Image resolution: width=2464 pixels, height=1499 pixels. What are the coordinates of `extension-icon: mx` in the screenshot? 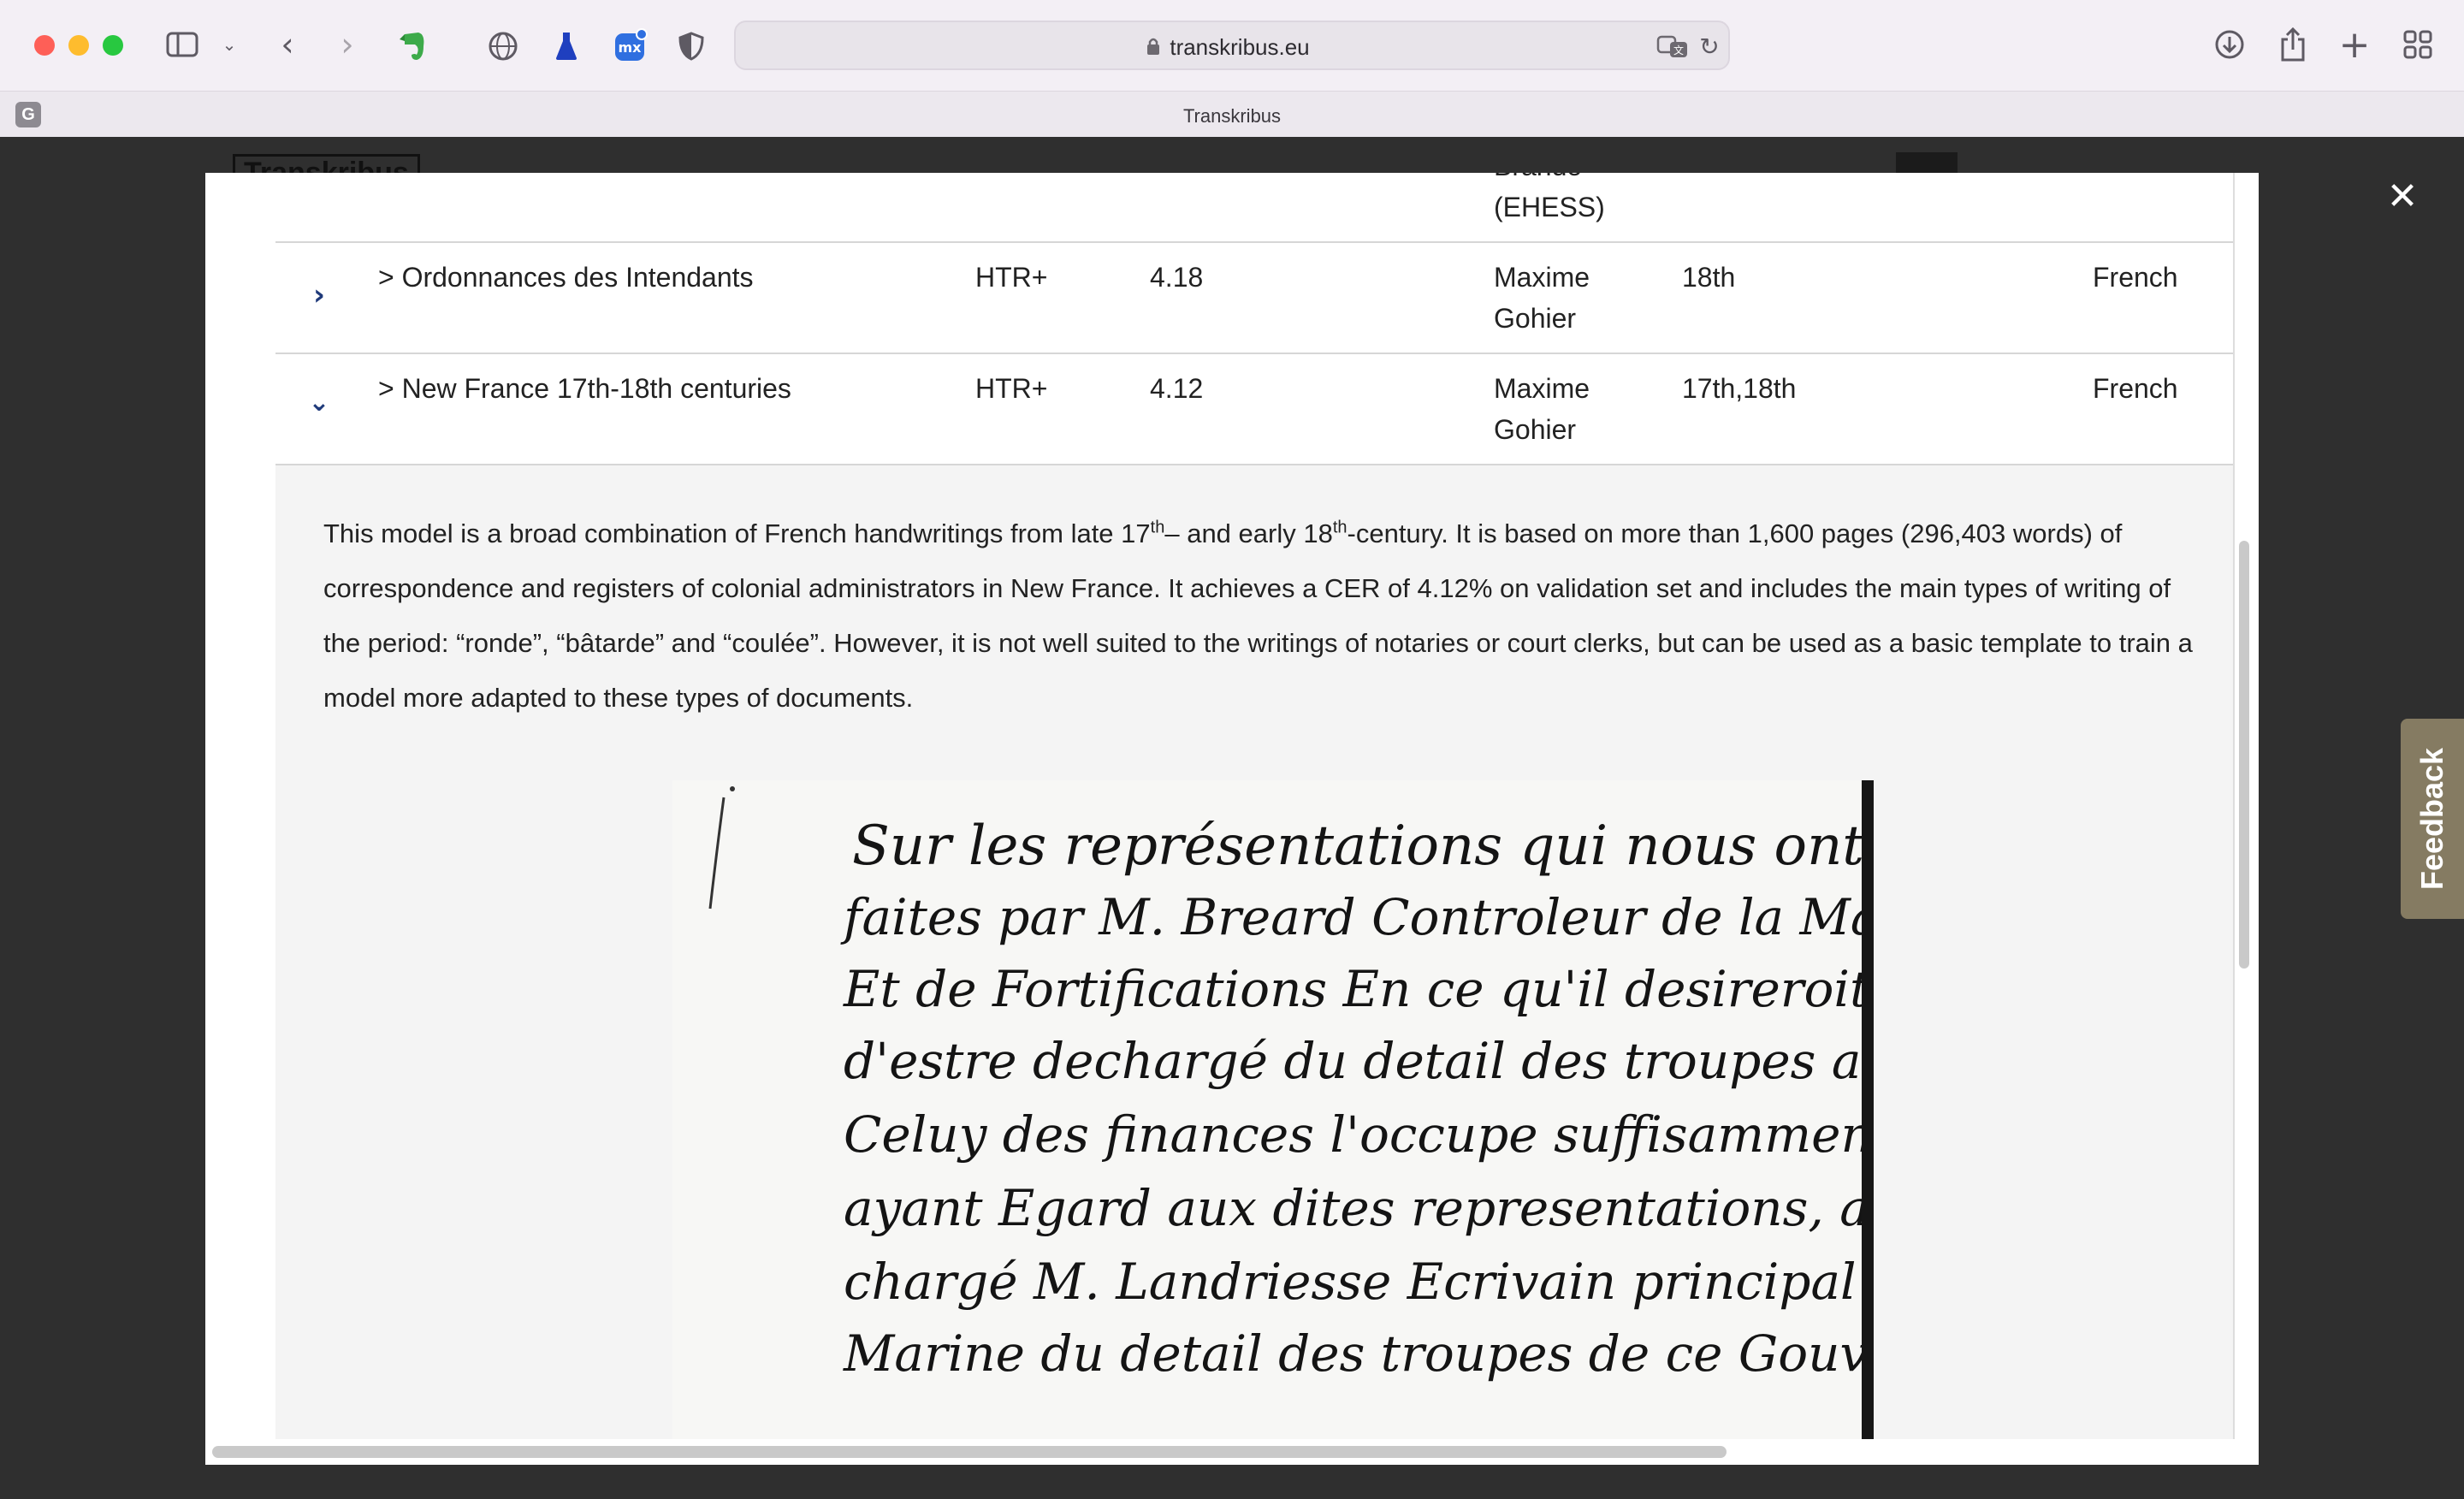 It's located at (631, 45).